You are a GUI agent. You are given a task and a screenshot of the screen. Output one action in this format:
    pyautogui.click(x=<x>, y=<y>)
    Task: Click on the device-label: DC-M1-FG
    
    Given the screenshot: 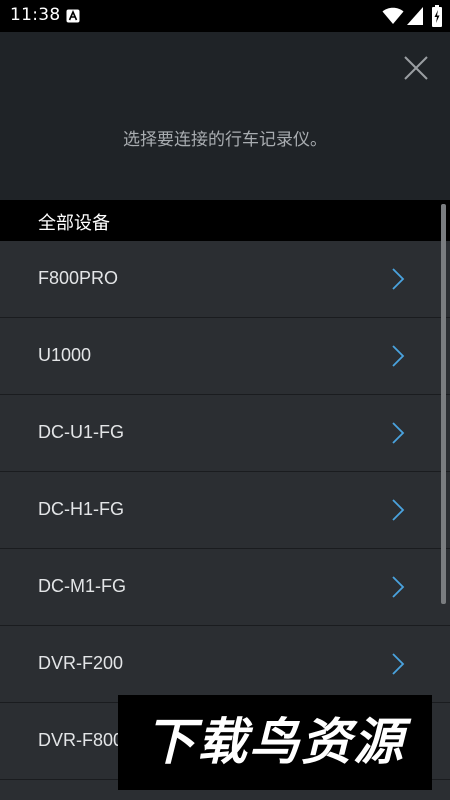 What is the action you would take?
    pyautogui.click(x=82, y=586)
    